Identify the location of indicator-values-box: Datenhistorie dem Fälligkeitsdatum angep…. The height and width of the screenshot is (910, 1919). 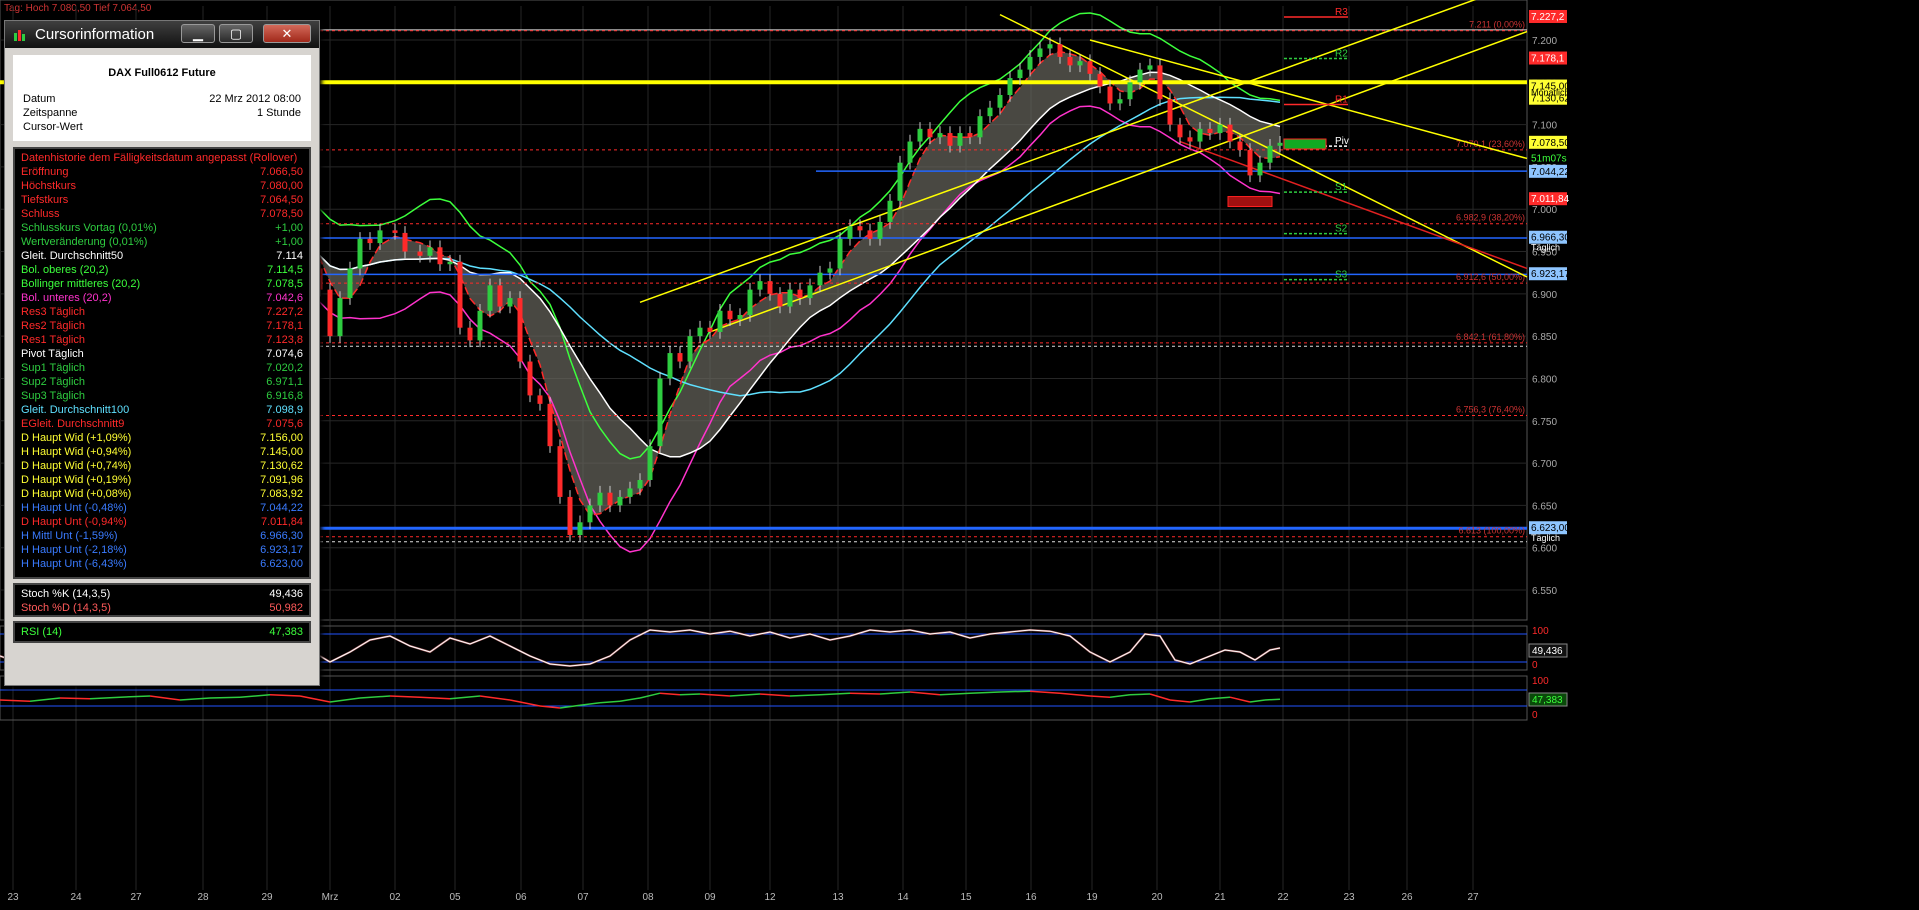
(162, 363).